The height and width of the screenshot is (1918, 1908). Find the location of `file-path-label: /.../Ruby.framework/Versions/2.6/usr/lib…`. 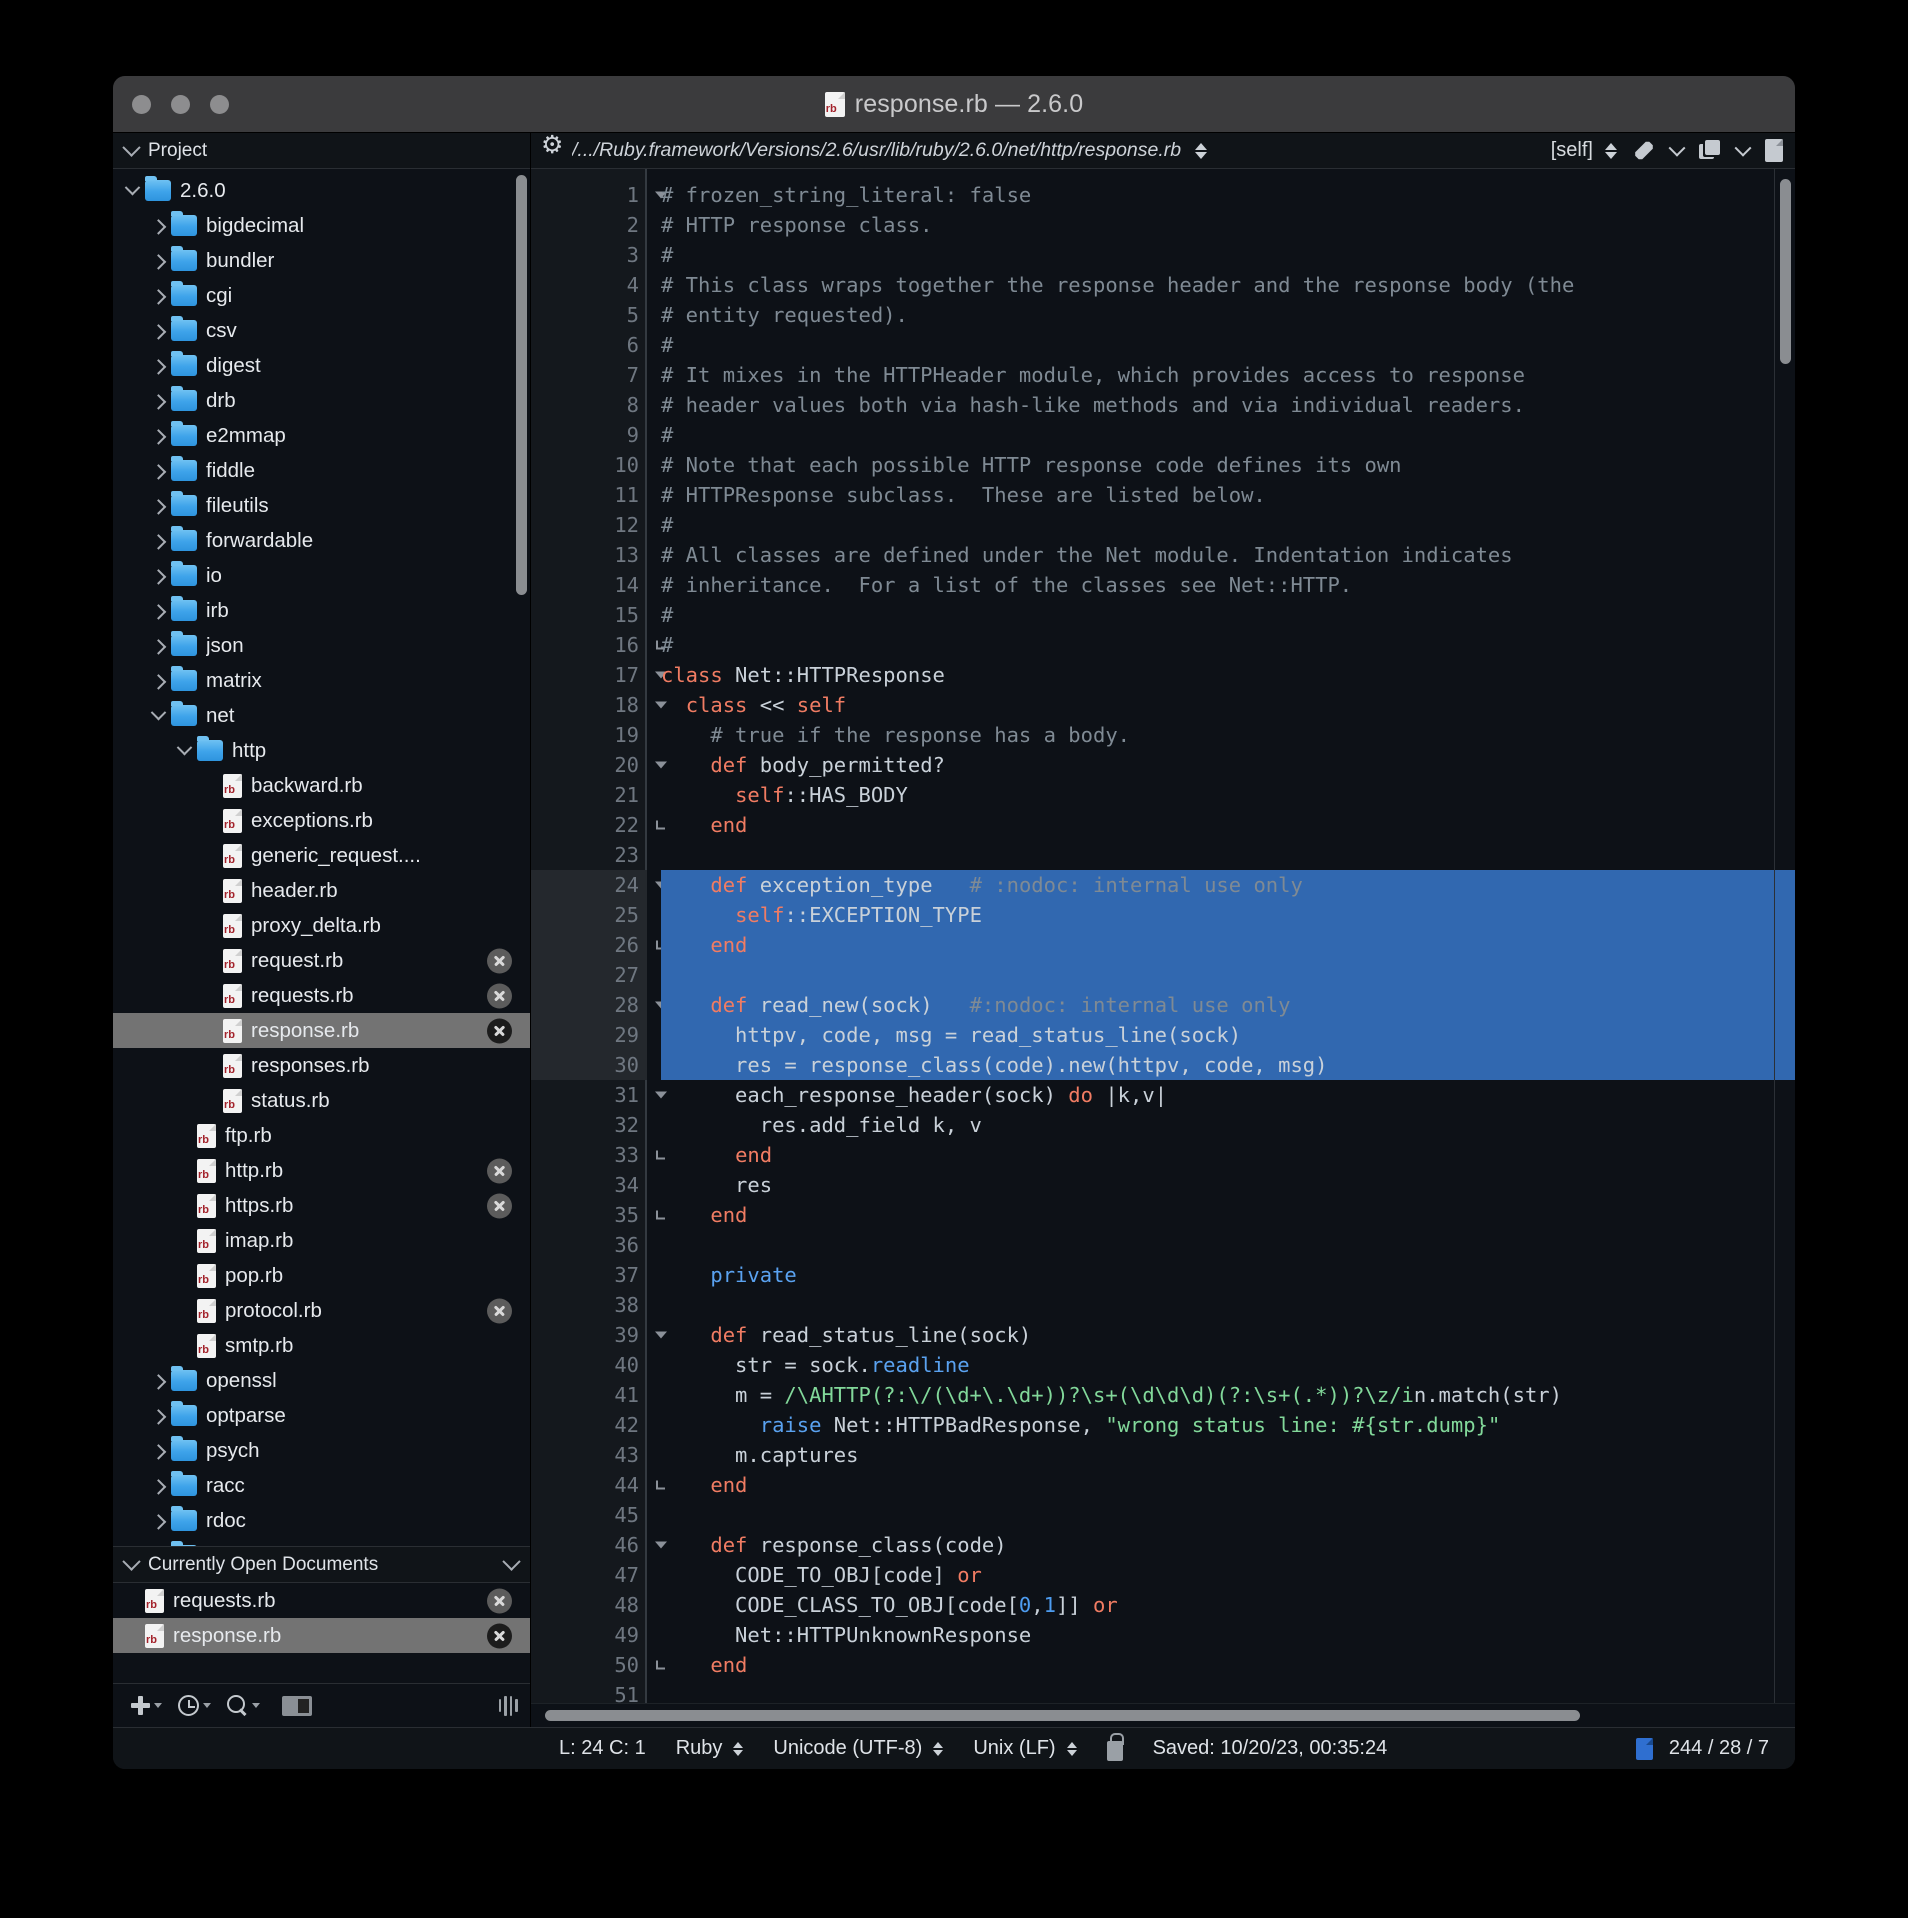

file-path-label: /.../Ruby.framework/Versions/2.6/usr/lib… is located at coordinates (876, 150).